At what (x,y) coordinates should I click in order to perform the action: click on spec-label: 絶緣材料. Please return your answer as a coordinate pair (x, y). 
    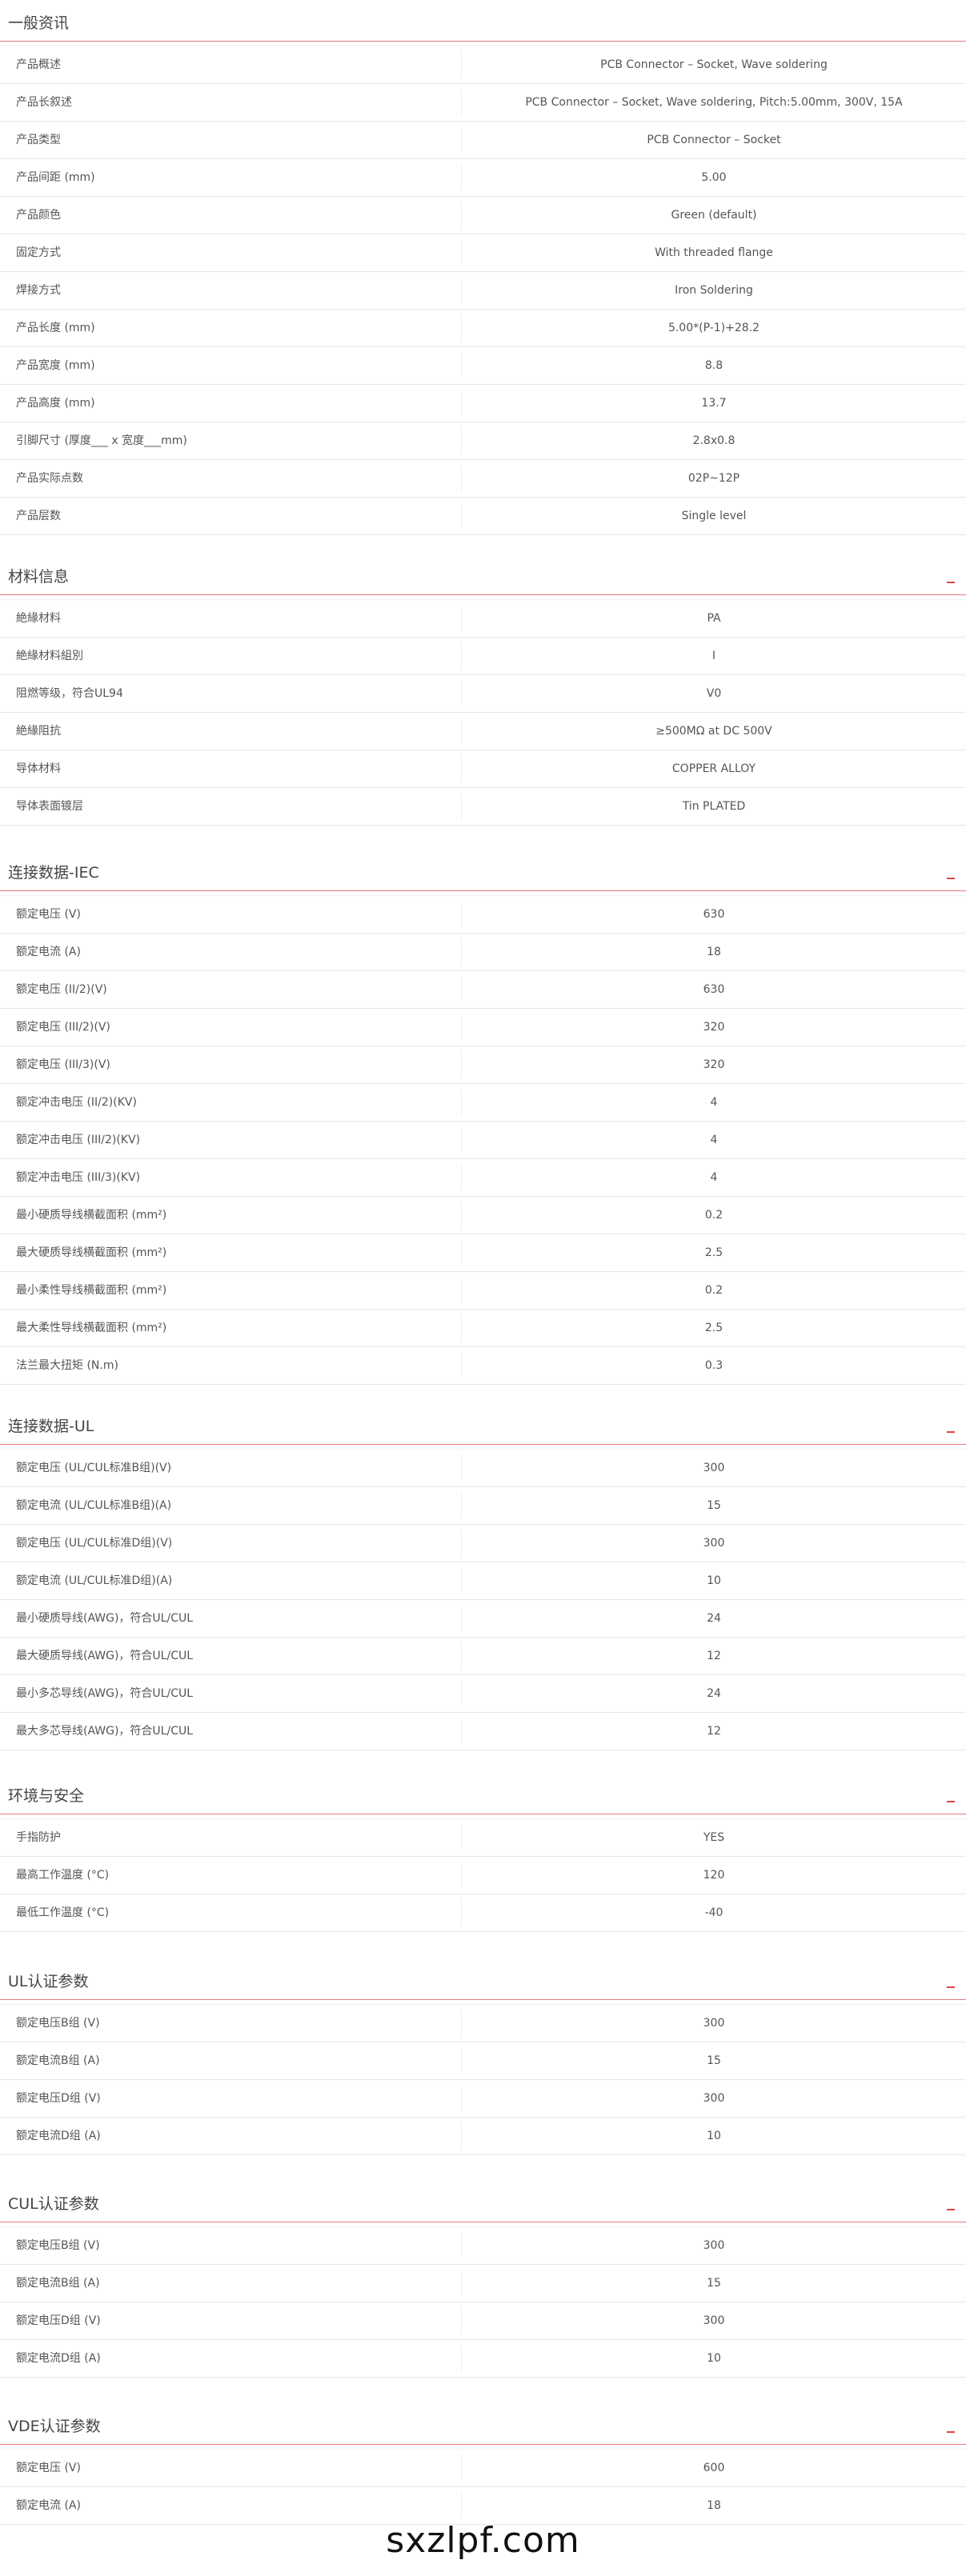
    Looking at the image, I should click on (38, 618).